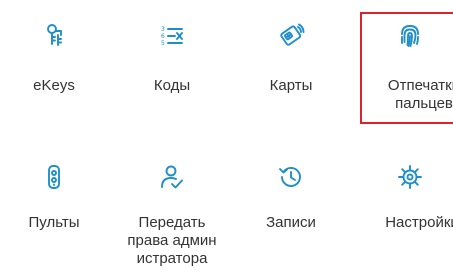  Describe the element at coordinates (291, 60) in the screenshot. I see `tile-cards: Карты` at that location.